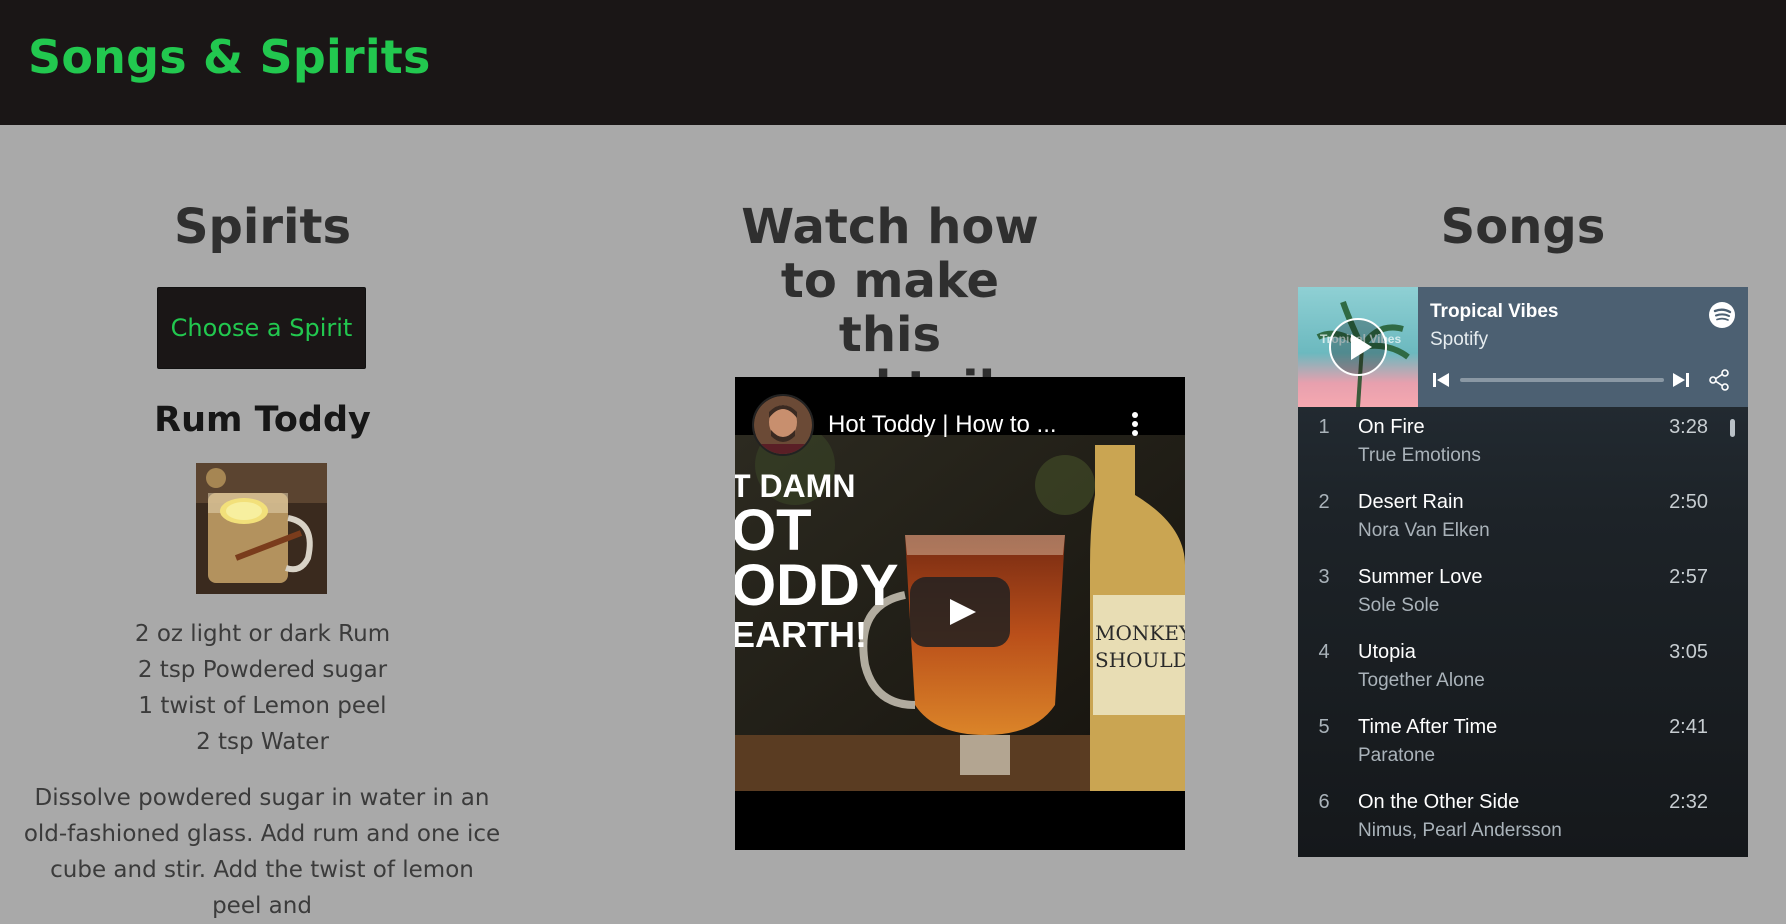  I want to click on ingredient-item: 2 tsp Powdered sugar, so click(262, 670).